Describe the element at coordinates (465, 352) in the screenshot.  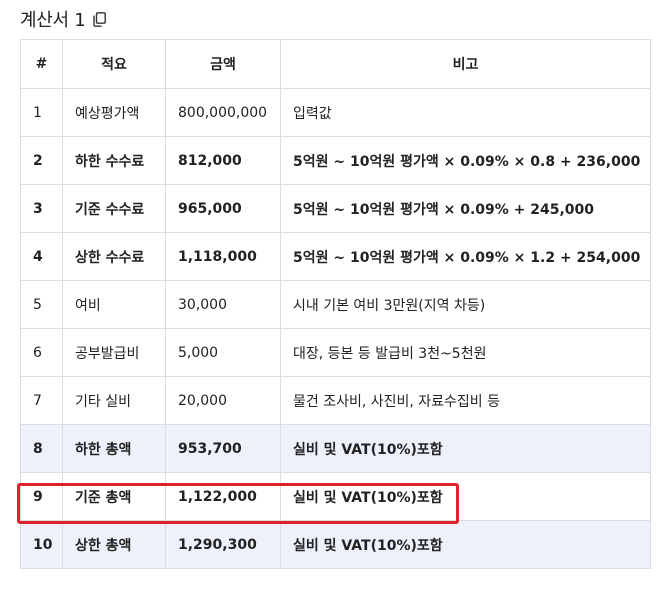
I see `row-note: 대장, 등본 등 발급비 3천~5천원` at that location.